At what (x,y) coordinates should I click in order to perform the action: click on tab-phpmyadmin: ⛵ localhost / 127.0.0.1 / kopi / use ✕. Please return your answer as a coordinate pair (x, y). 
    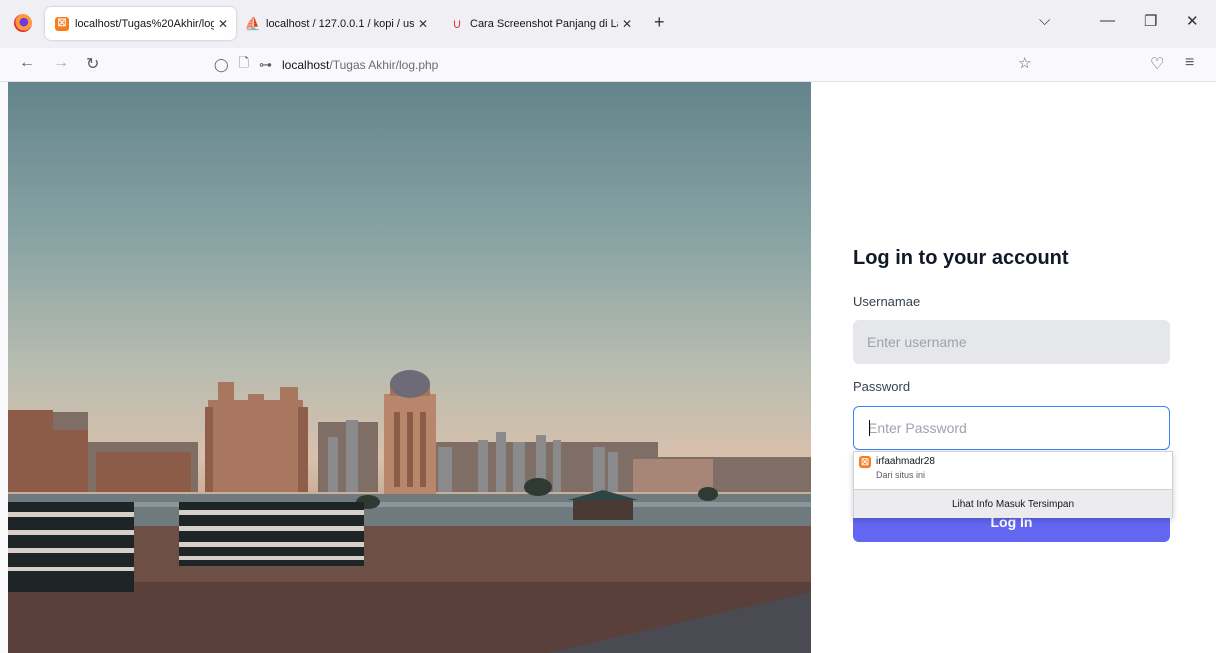
    Looking at the image, I should click on (336, 23).